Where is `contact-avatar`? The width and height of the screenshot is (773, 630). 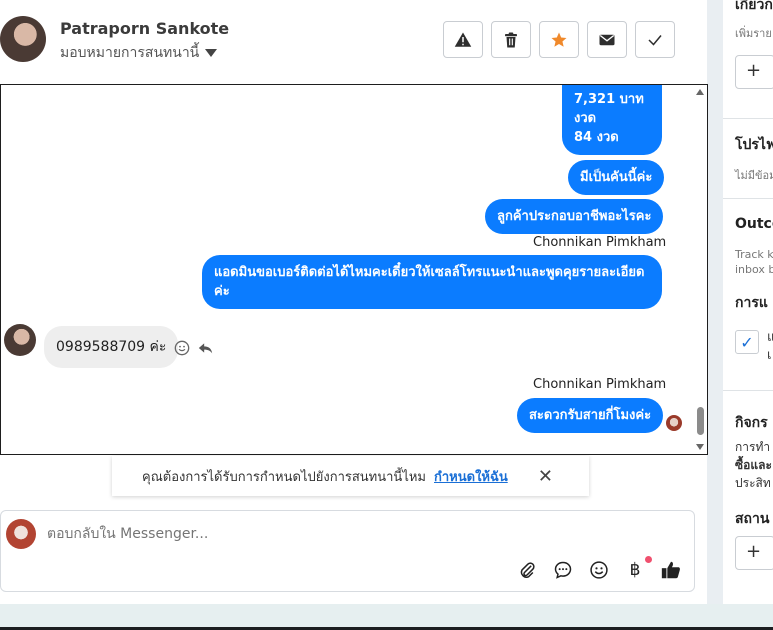 contact-avatar is located at coordinates (23, 39).